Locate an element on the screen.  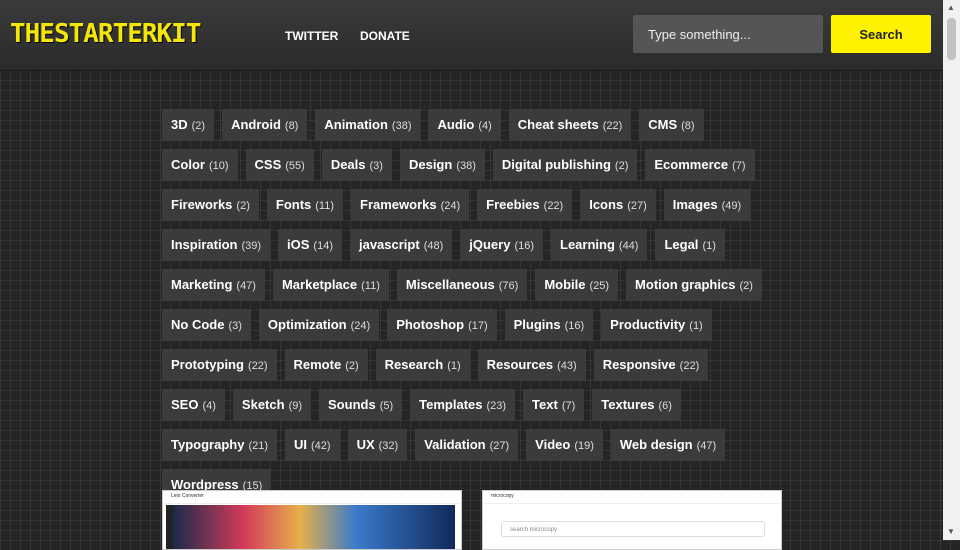
resource-card: microcopy search microcopy is located at coordinates (632, 520).